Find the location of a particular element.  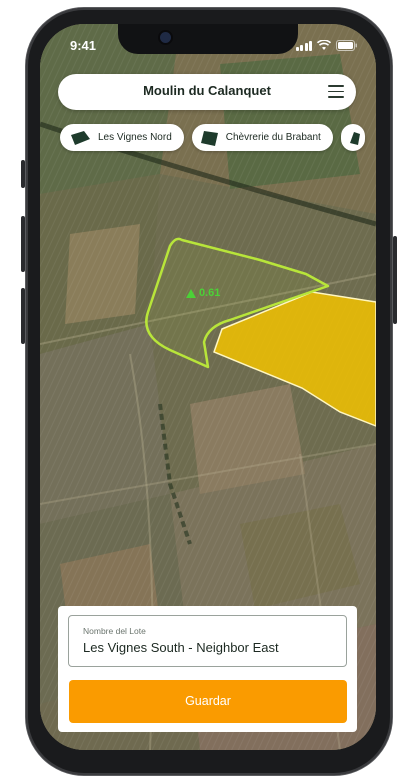

farm-title: Moulin du Calanquet is located at coordinates (207, 90).